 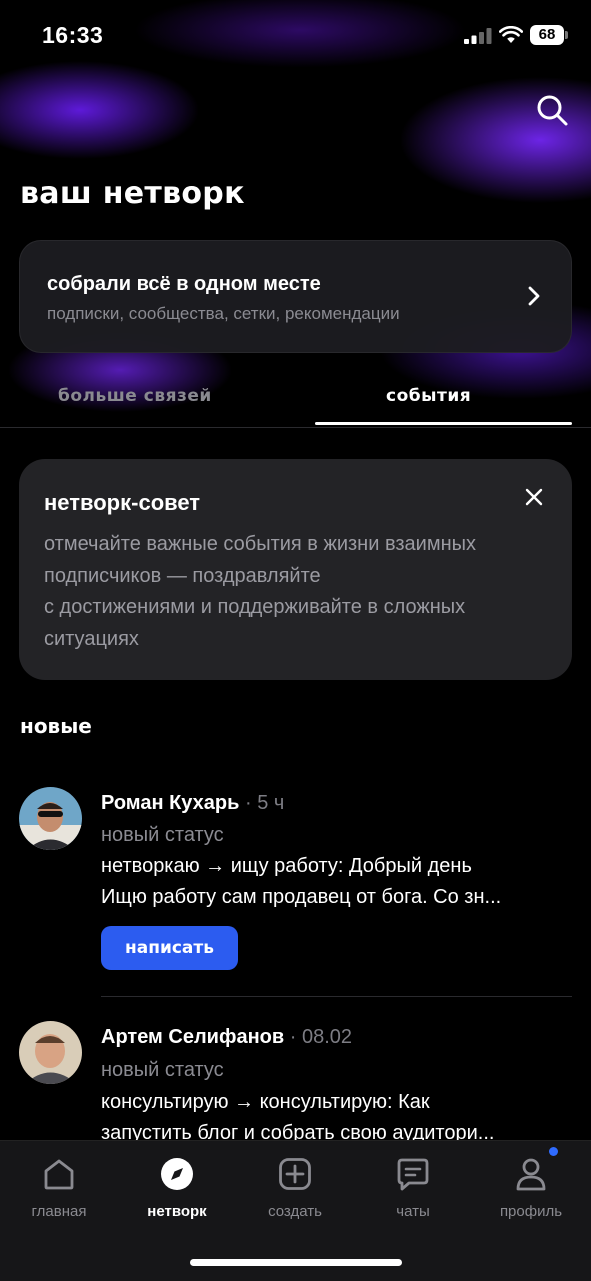 I want to click on user-name: Артем Селифанов, so click(x=192, y=1037).